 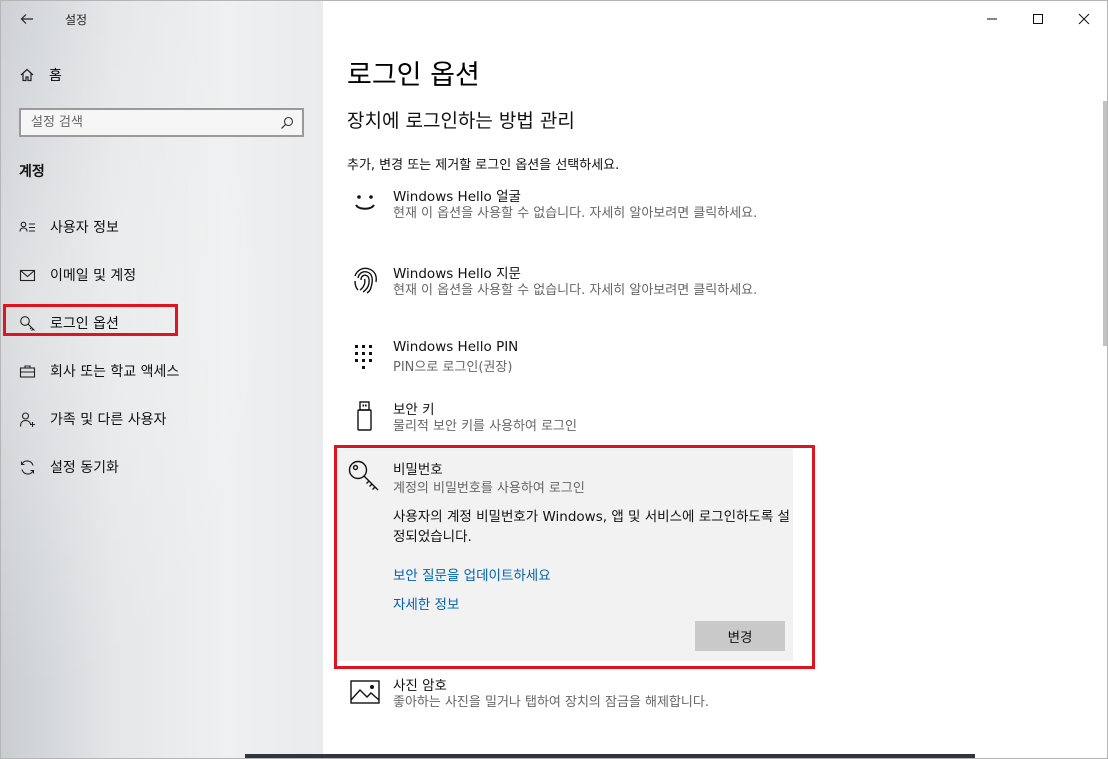 What do you see at coordinates (610, 756) in the screenshot?
I see `taskbar-edge` at bounding box center [610, 756].